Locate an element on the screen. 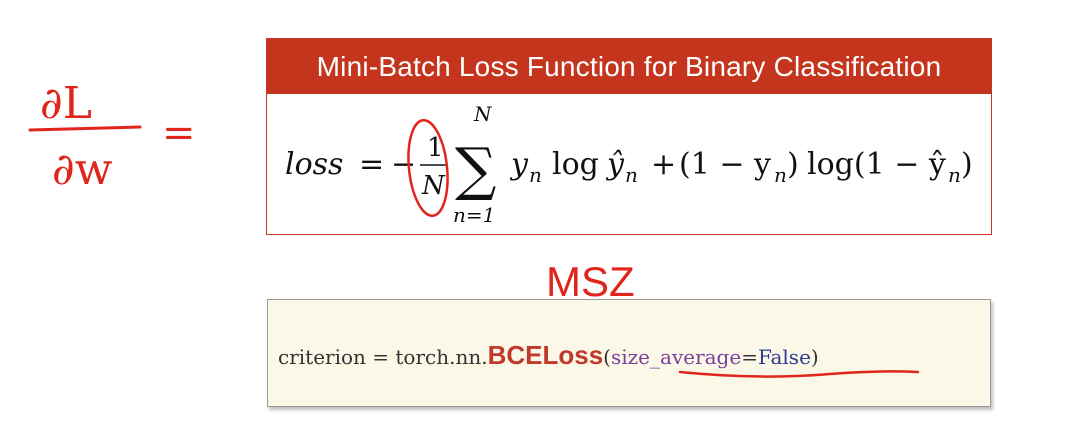  formula-lhs: loss is located at coordinates (314, 164).